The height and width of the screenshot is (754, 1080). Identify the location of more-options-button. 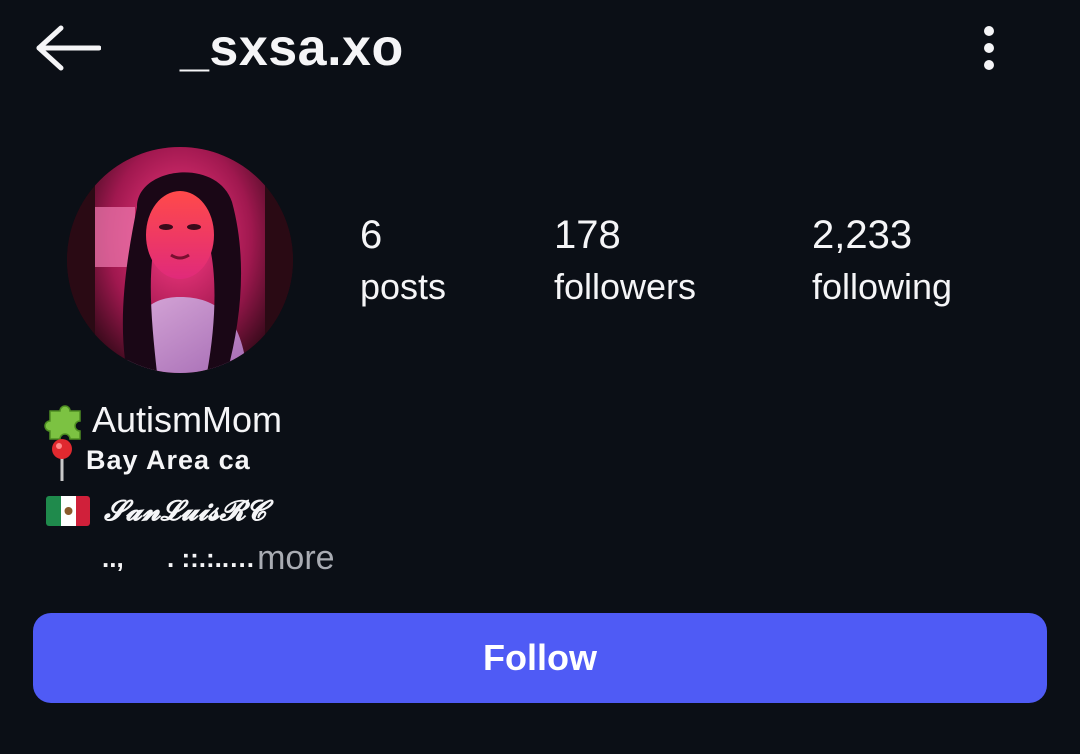
(989, 48).